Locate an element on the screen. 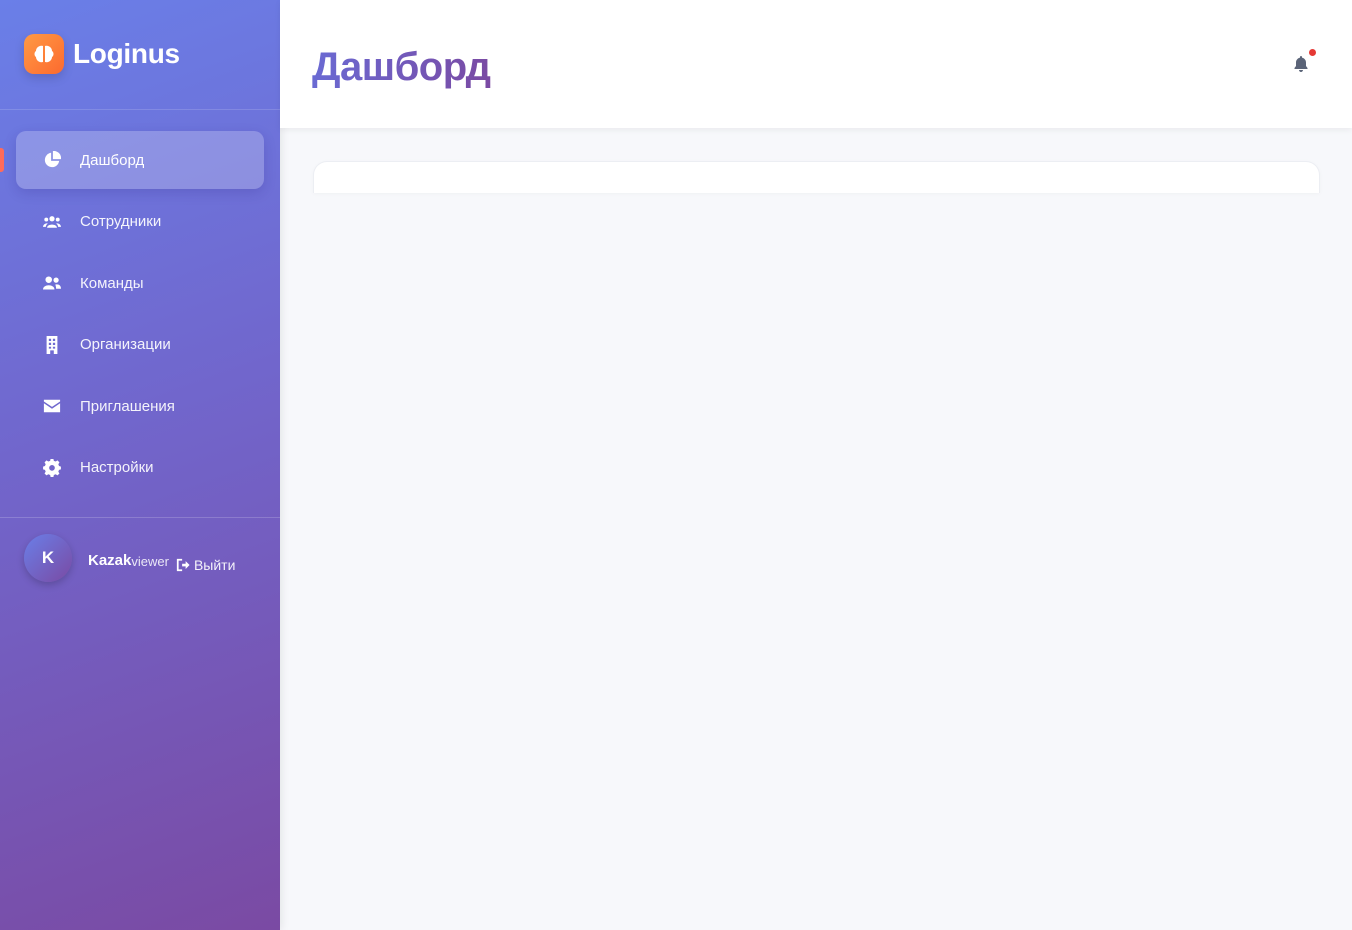  sidebar-item-label: Команды is located at coordinates (112, 283).